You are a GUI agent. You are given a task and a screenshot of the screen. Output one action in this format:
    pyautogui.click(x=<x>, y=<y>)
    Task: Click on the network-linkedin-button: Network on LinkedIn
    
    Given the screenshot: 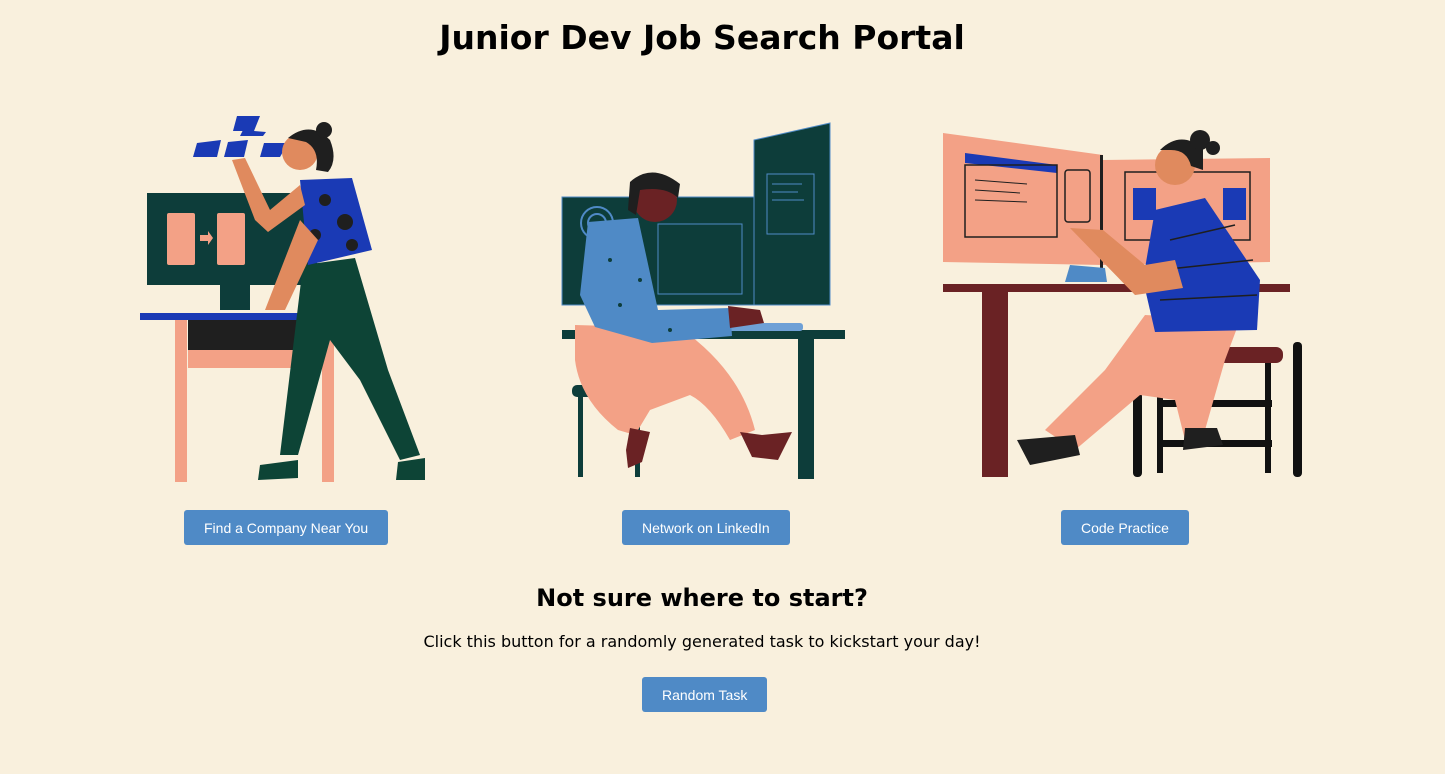 What is the action you would take?
    pyautogui.click(x=706, y=527)
    